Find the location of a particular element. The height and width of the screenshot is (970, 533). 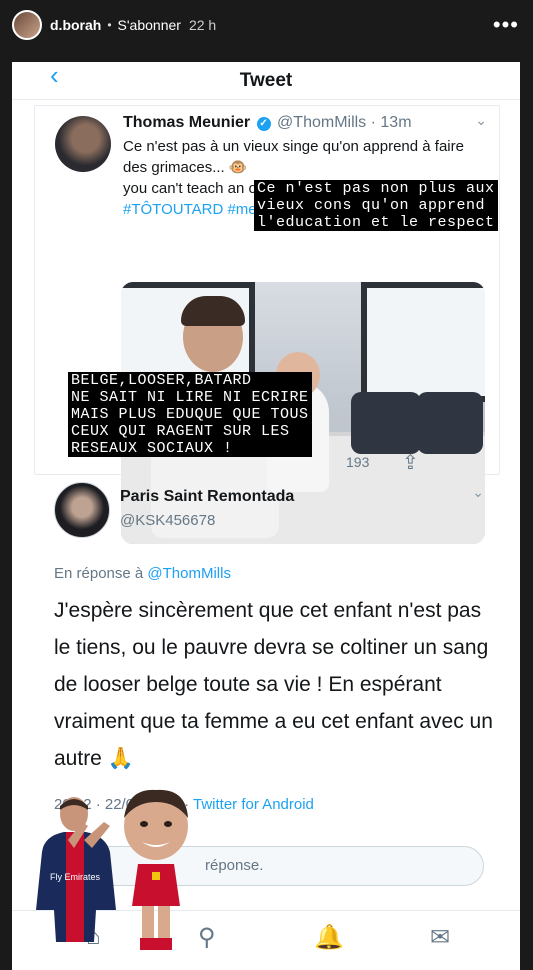

twitter-topbar: ‹ Tweet is located at coordinates (266, 81).